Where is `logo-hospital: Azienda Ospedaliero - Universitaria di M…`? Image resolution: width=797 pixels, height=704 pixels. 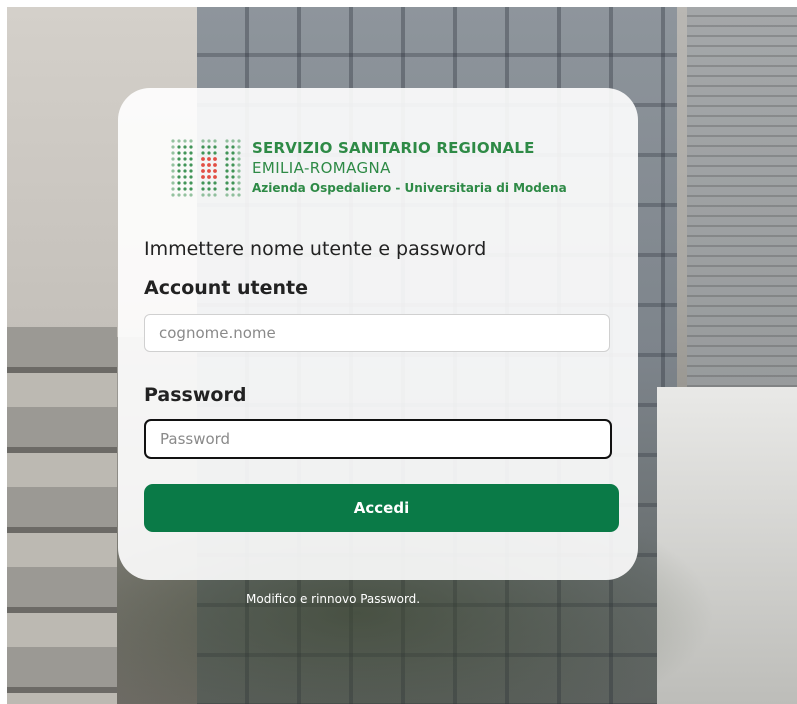 logo-hospital: Azienda Ospedaliero - Universitaria di M… is located at coordinates (409, 188).